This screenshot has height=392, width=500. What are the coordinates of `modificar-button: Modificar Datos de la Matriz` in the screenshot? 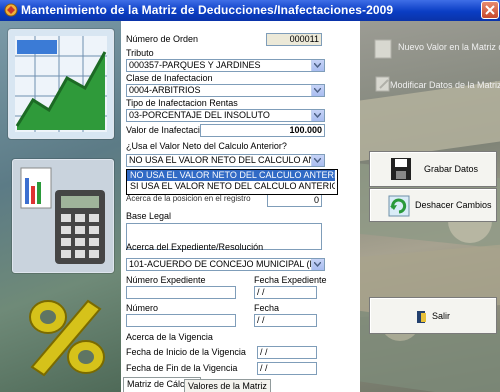 It's located at (434, 84).